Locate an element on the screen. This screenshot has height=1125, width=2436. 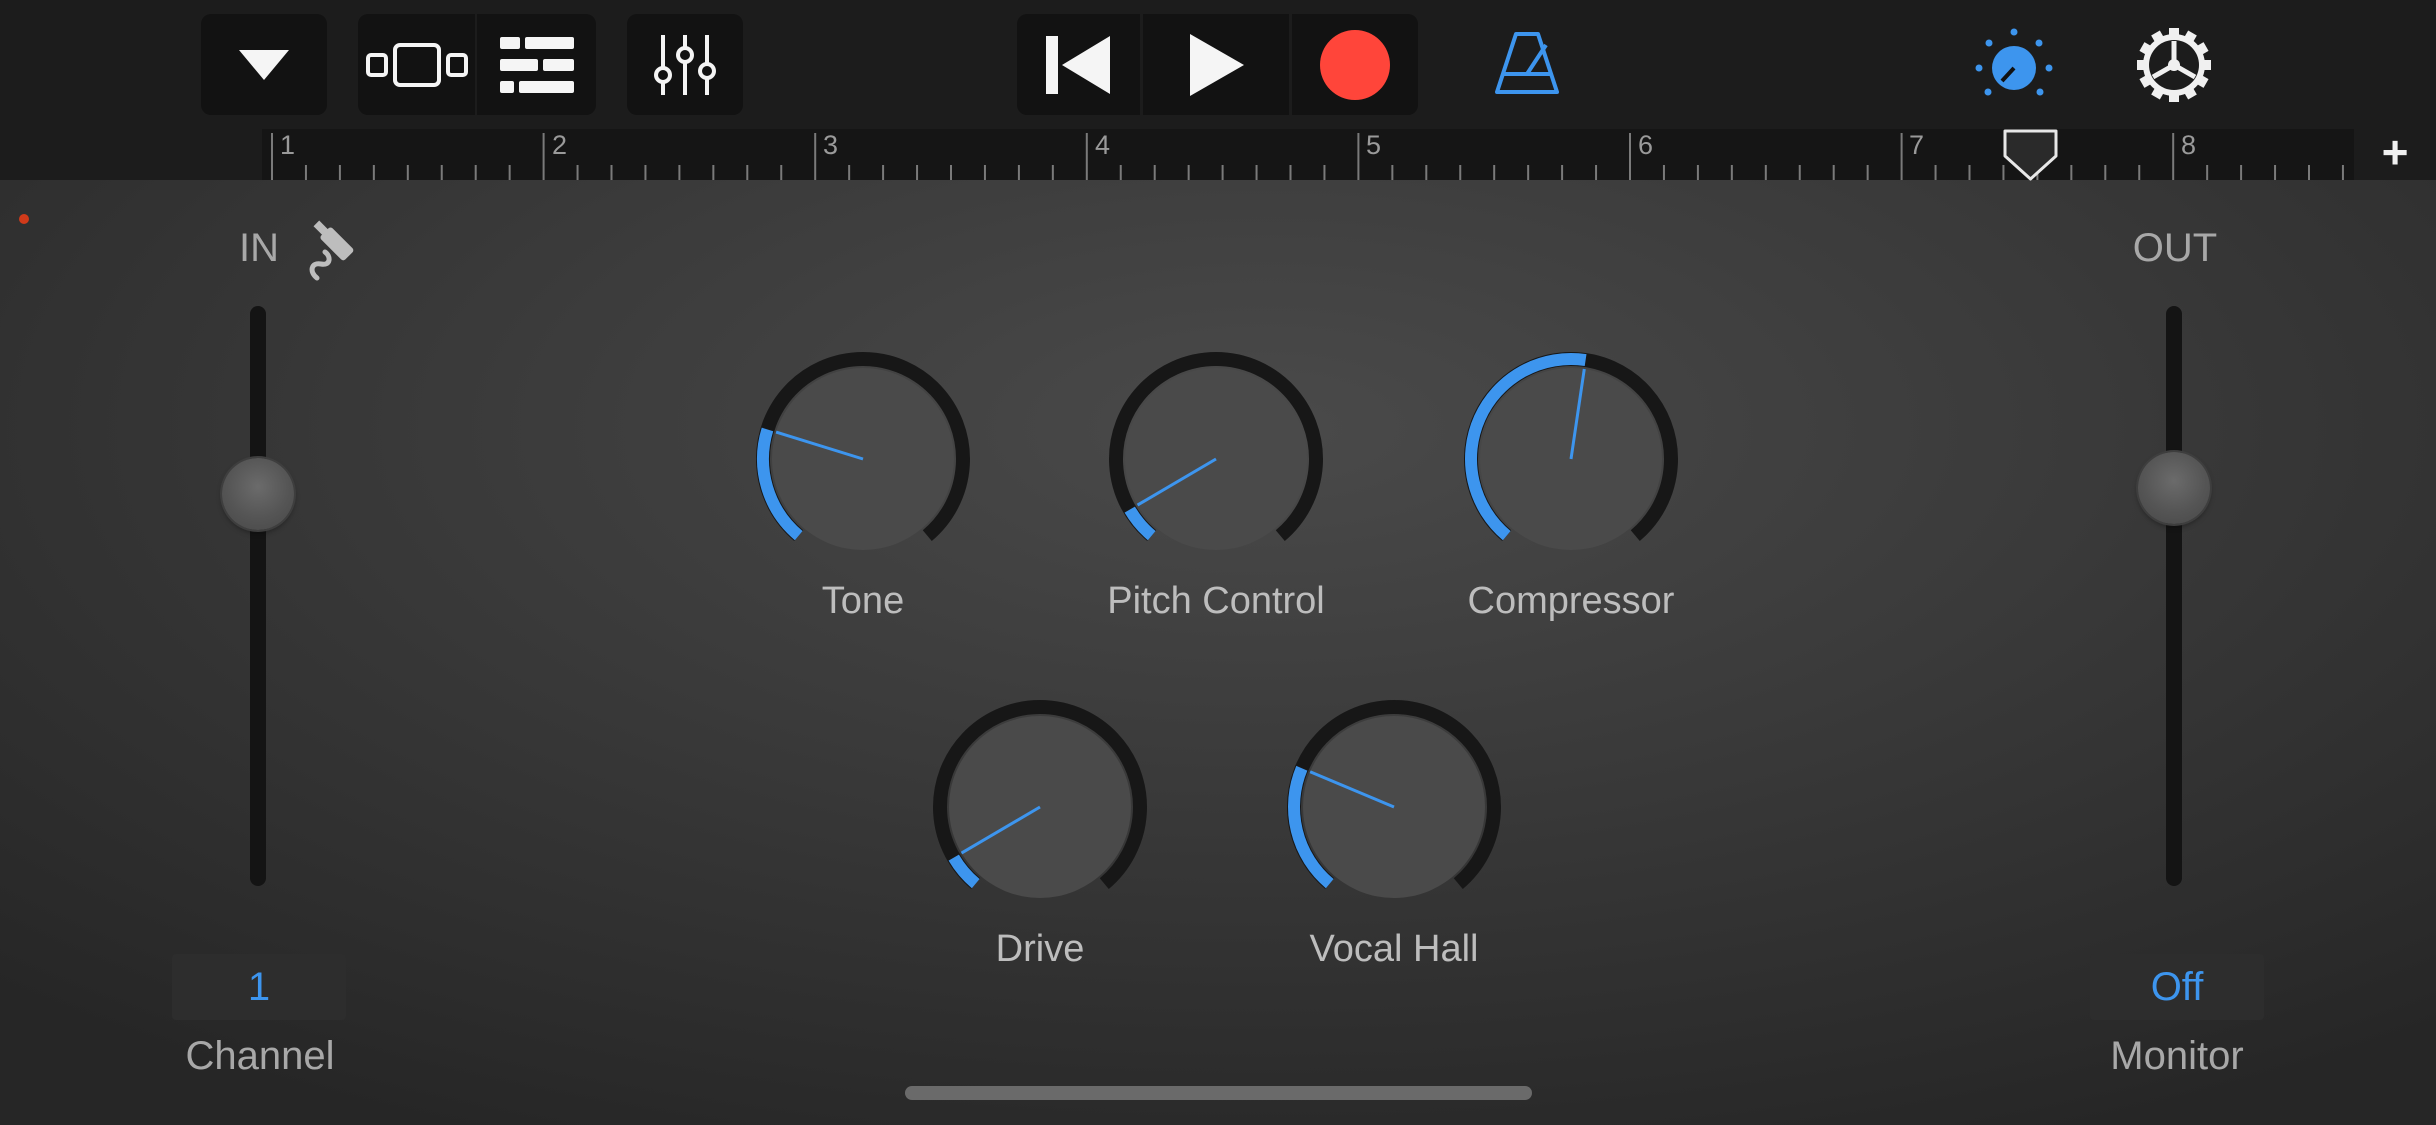
record-button is located at coordinates (1355, 64).